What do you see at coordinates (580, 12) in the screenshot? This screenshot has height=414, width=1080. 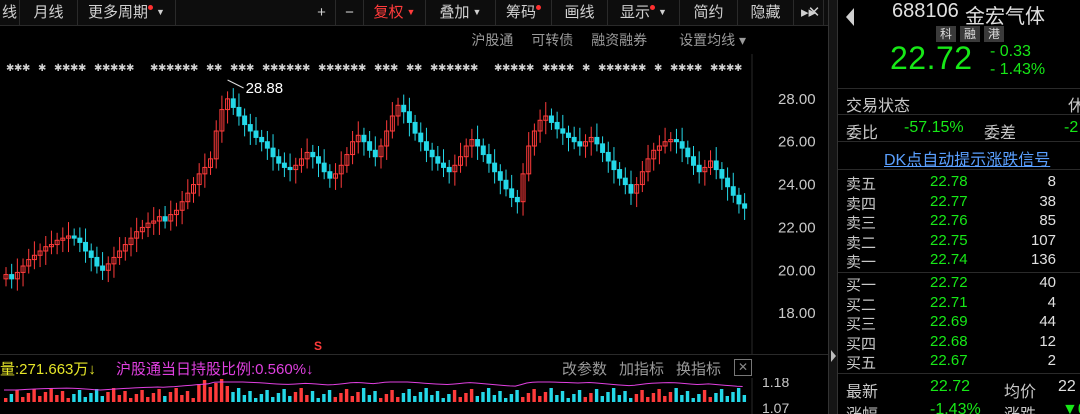 I see `draw-line-button: 画线` at bounding box center [580, 12].